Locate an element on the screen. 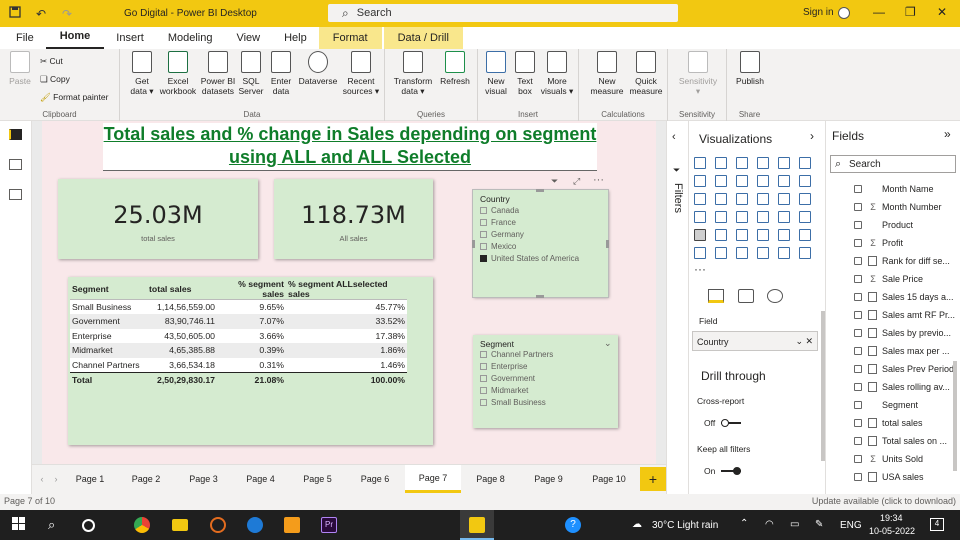  r-visual-visual-icon is located at coordinates (763, 235).